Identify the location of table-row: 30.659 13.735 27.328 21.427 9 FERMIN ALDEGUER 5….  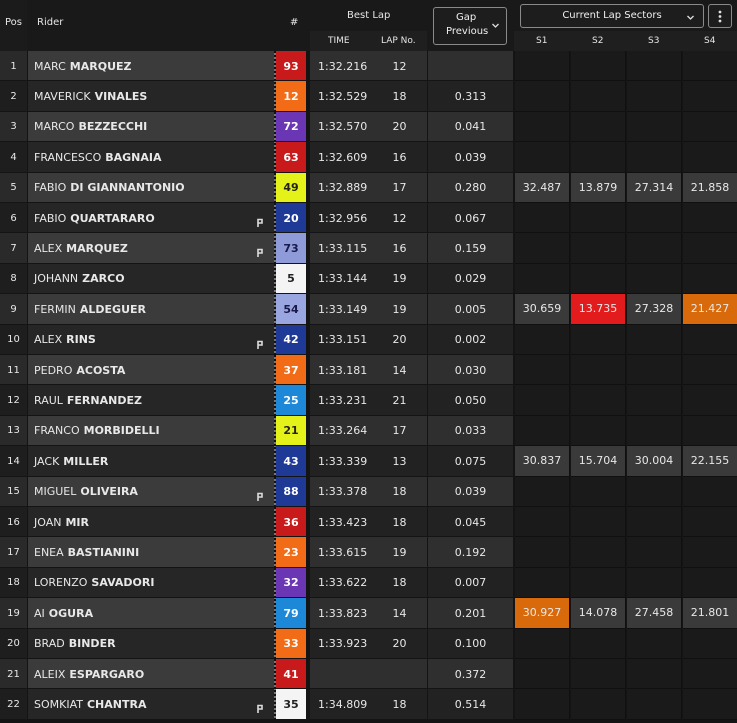
(368, 309).